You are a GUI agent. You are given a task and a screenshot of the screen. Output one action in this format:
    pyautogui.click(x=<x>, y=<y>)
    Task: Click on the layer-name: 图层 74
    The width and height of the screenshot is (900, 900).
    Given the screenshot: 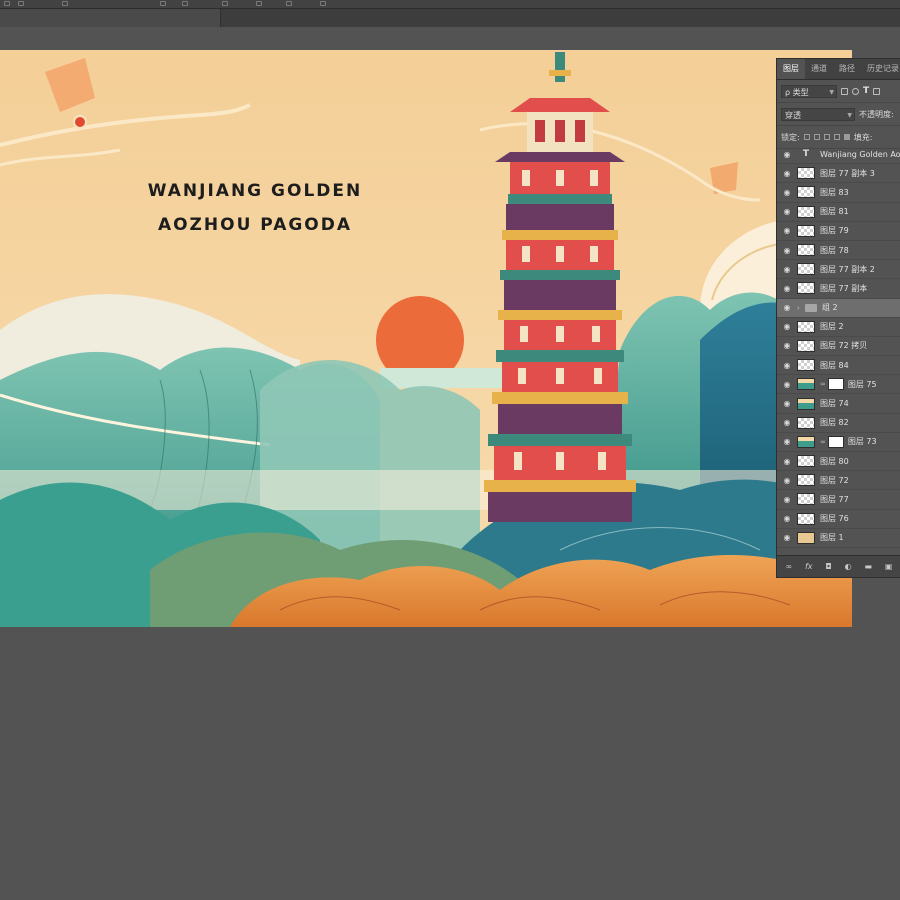 What is the action you would take?
    pyautogui.click(x=834, y=404)
    